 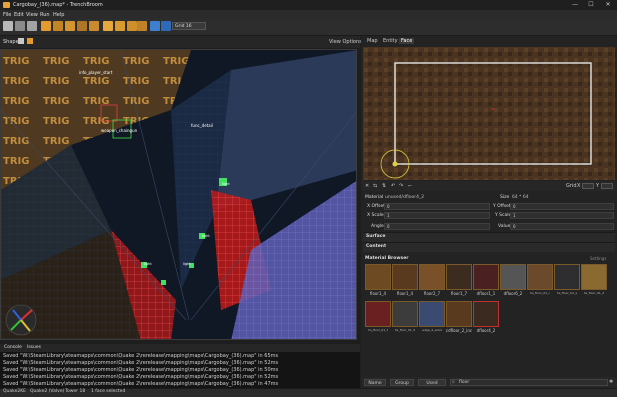 What do you see at coordinates (529, 382) in the screenshot?
I see `material-search-input: floor` at bounding box center [529, 382].